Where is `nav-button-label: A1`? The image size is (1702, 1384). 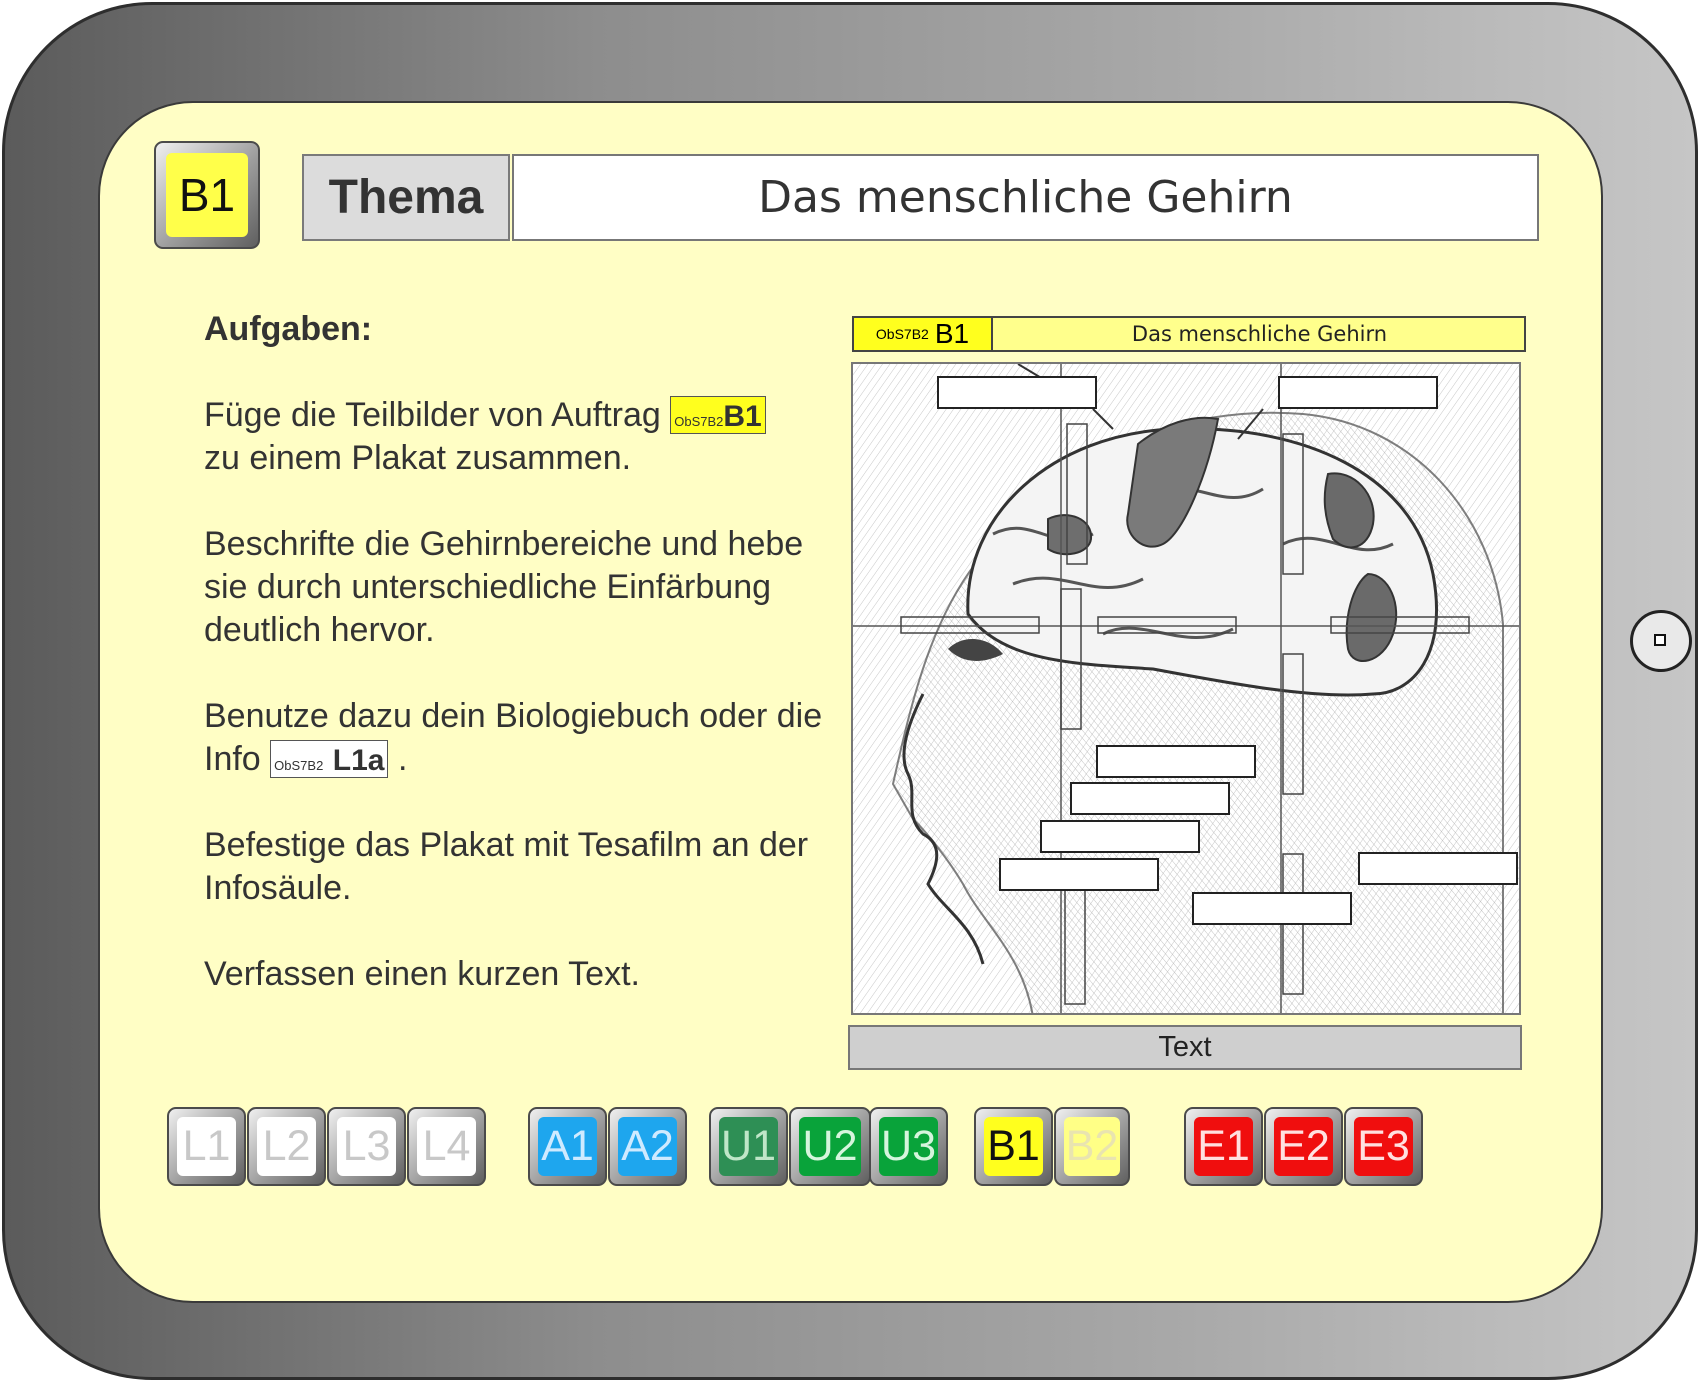 nav-button-label: A1 is located at coordinates (567, 1146).